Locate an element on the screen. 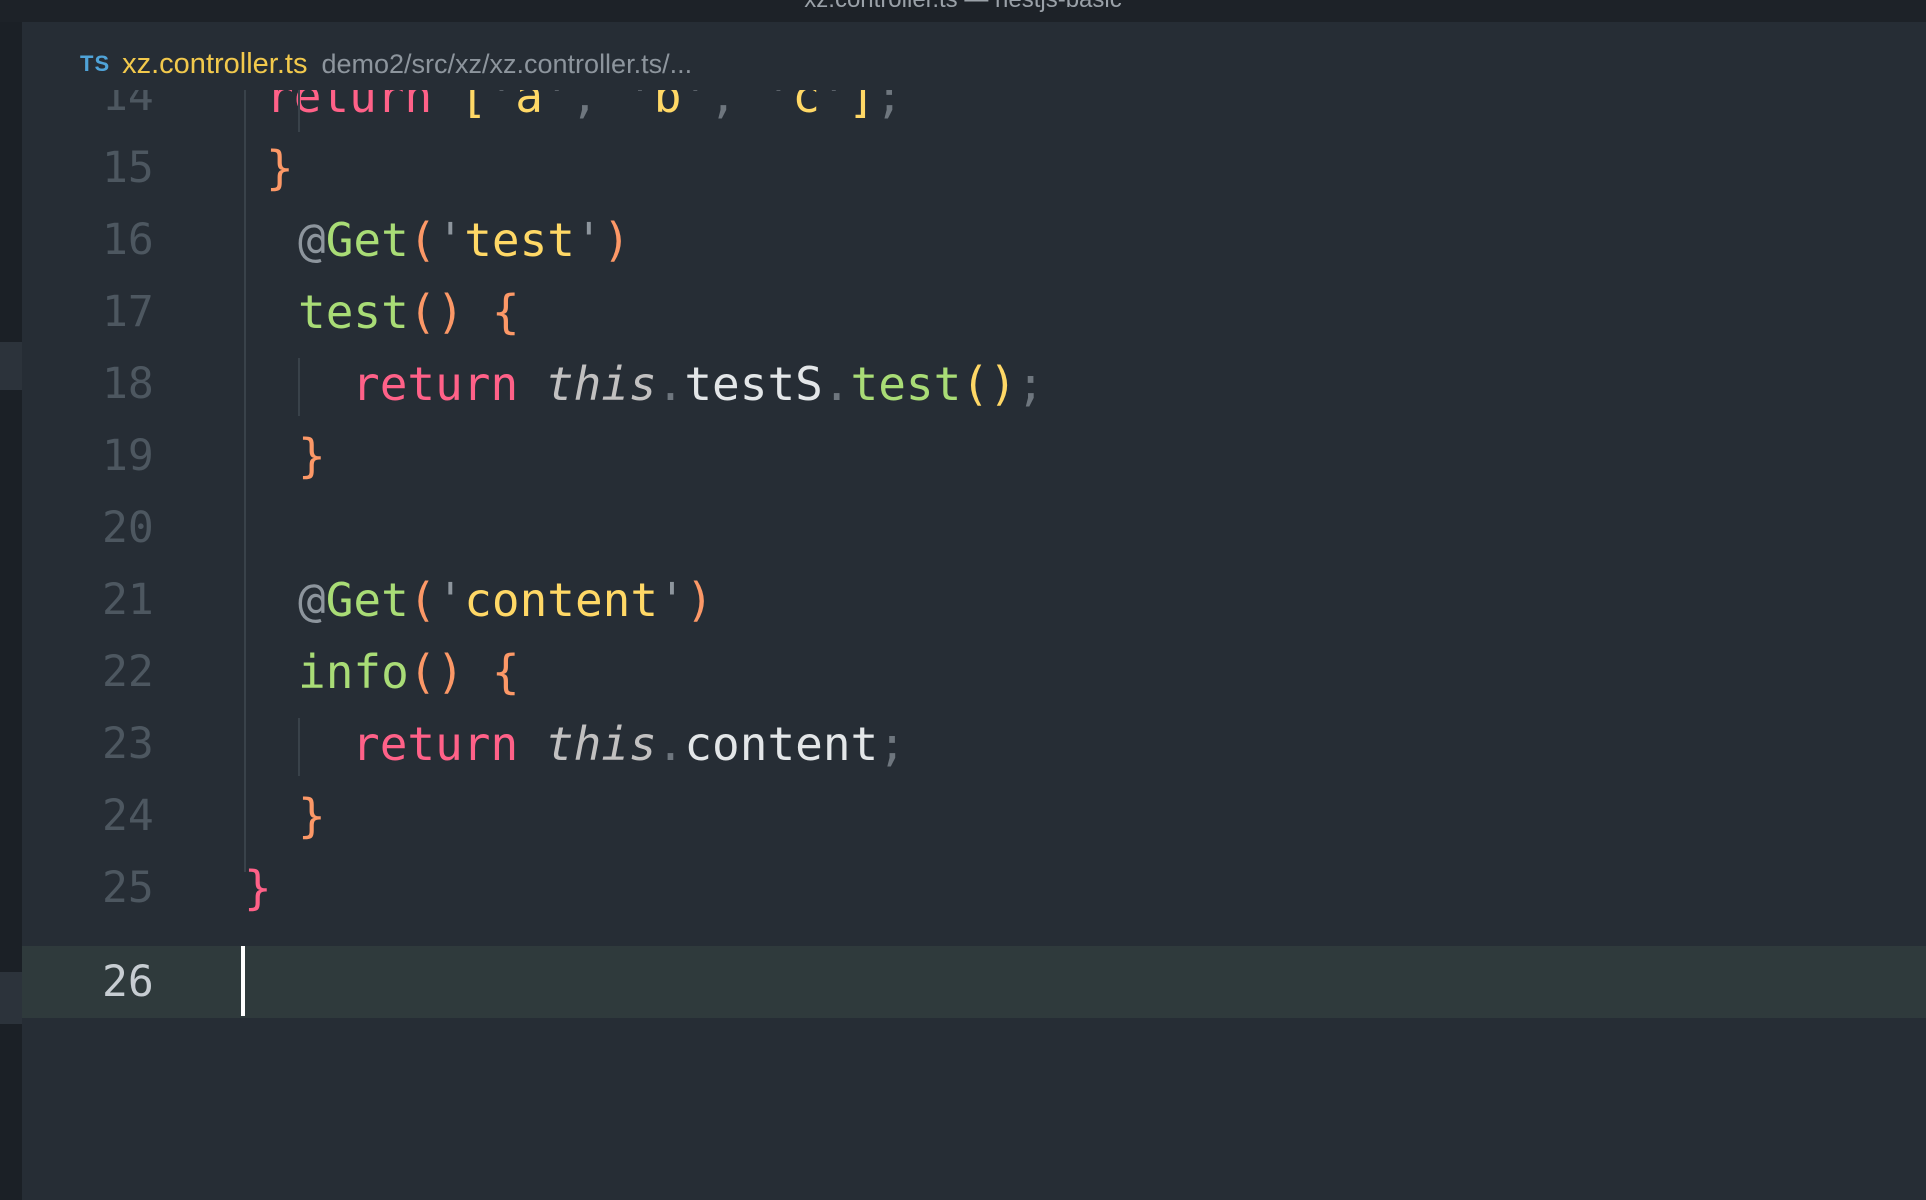 The width and height of the screenshot is (1926, 1200). code-text: return ['a', 'b', 'c']; is located at coordinates (584, 111).